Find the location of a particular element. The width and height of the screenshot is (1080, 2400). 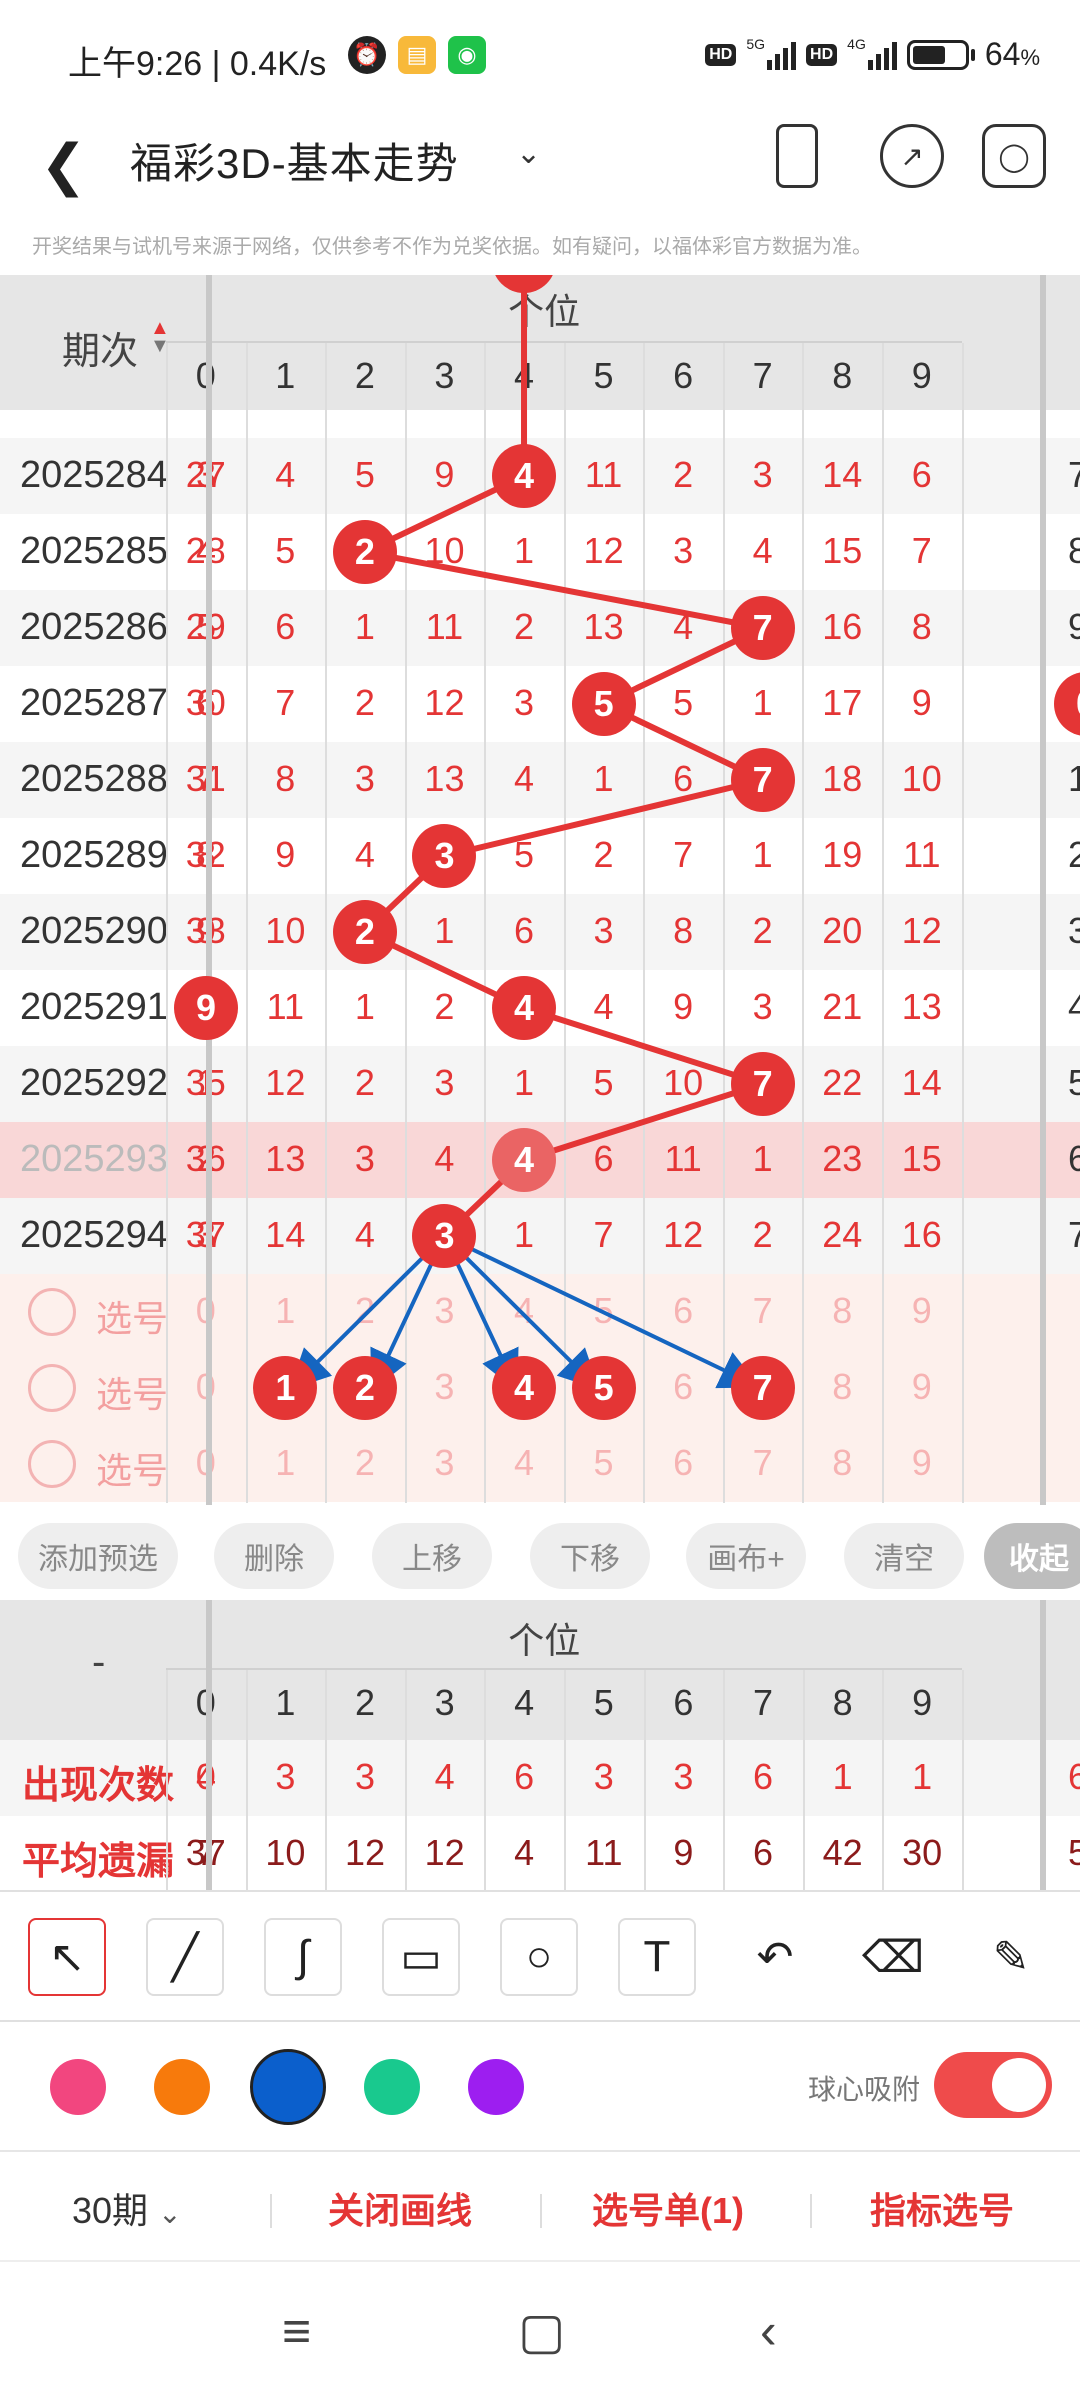

action-button-4: 画布+ is located at coordinates (746, 1556).